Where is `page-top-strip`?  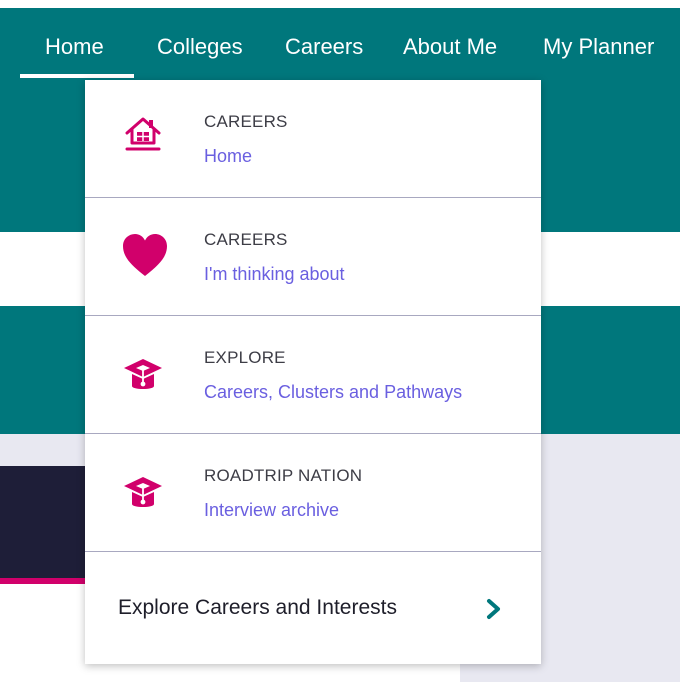
page-top-strip is located at coordinates (340, 4).